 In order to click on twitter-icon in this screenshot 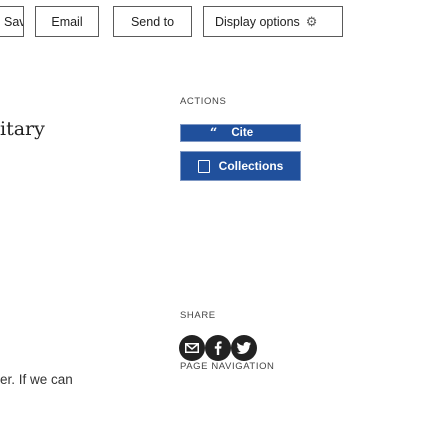, I will do `click(244, 348)`.